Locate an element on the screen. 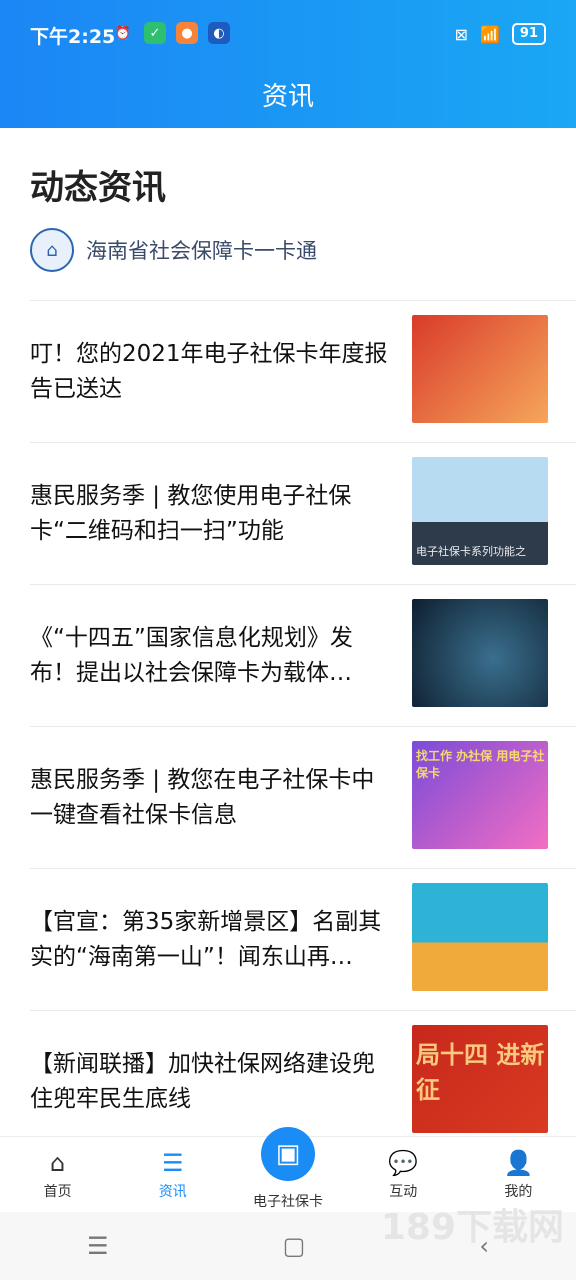 The image size is (576, 1280). section-title: 动态资讯 is located at coordinates (98, 188).